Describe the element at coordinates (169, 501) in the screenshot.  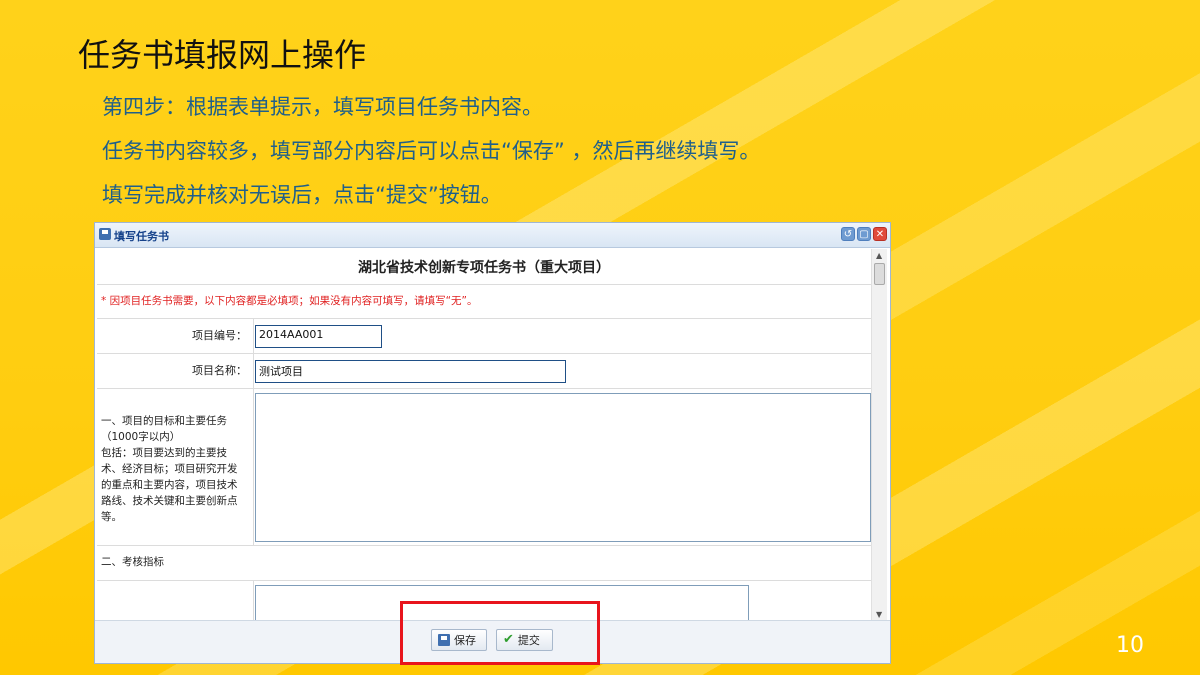
I see `goals-label-line: 路线、技术关键和主要创新点` at that location.